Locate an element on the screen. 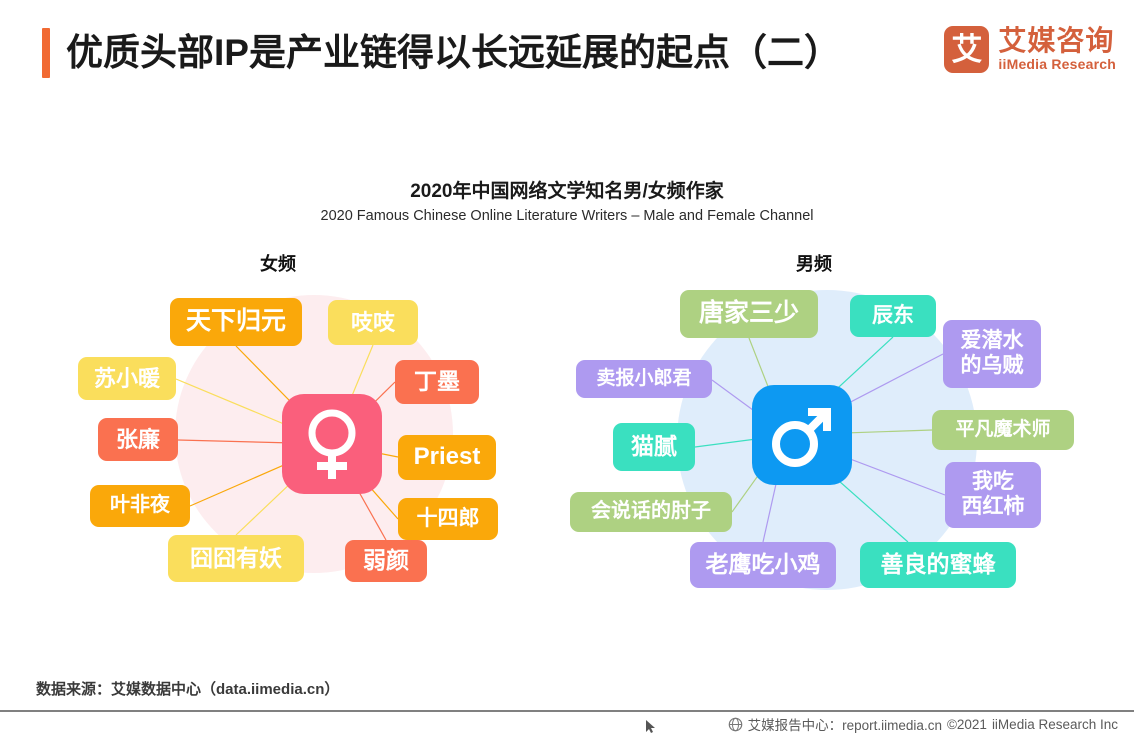 The image size is (1134, 737). author-tag: 天下归元 is located at coordinates (236, 322).